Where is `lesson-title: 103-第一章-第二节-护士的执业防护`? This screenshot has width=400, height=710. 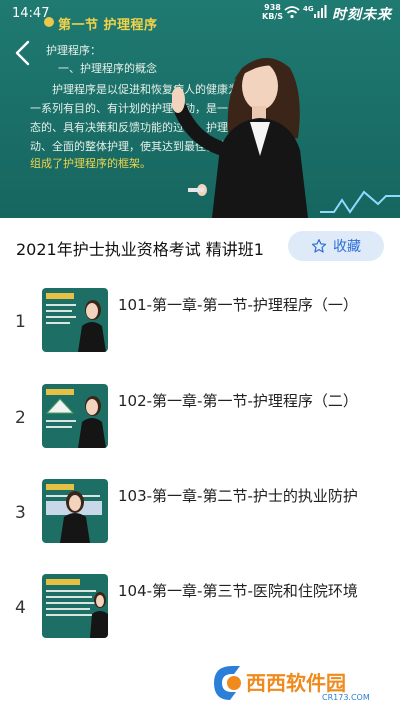
lesson-title: 103-第一章-第二节-护士的执业防护 is located at coordinates (238, 496).